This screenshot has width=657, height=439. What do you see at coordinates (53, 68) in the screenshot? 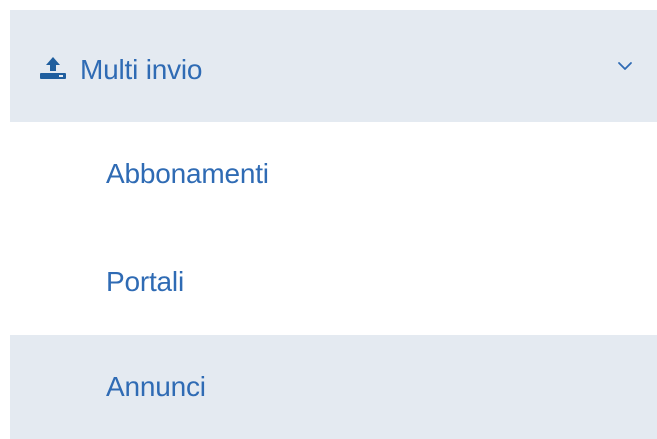
I see `upload-icon` at bounding box center [53, 68].